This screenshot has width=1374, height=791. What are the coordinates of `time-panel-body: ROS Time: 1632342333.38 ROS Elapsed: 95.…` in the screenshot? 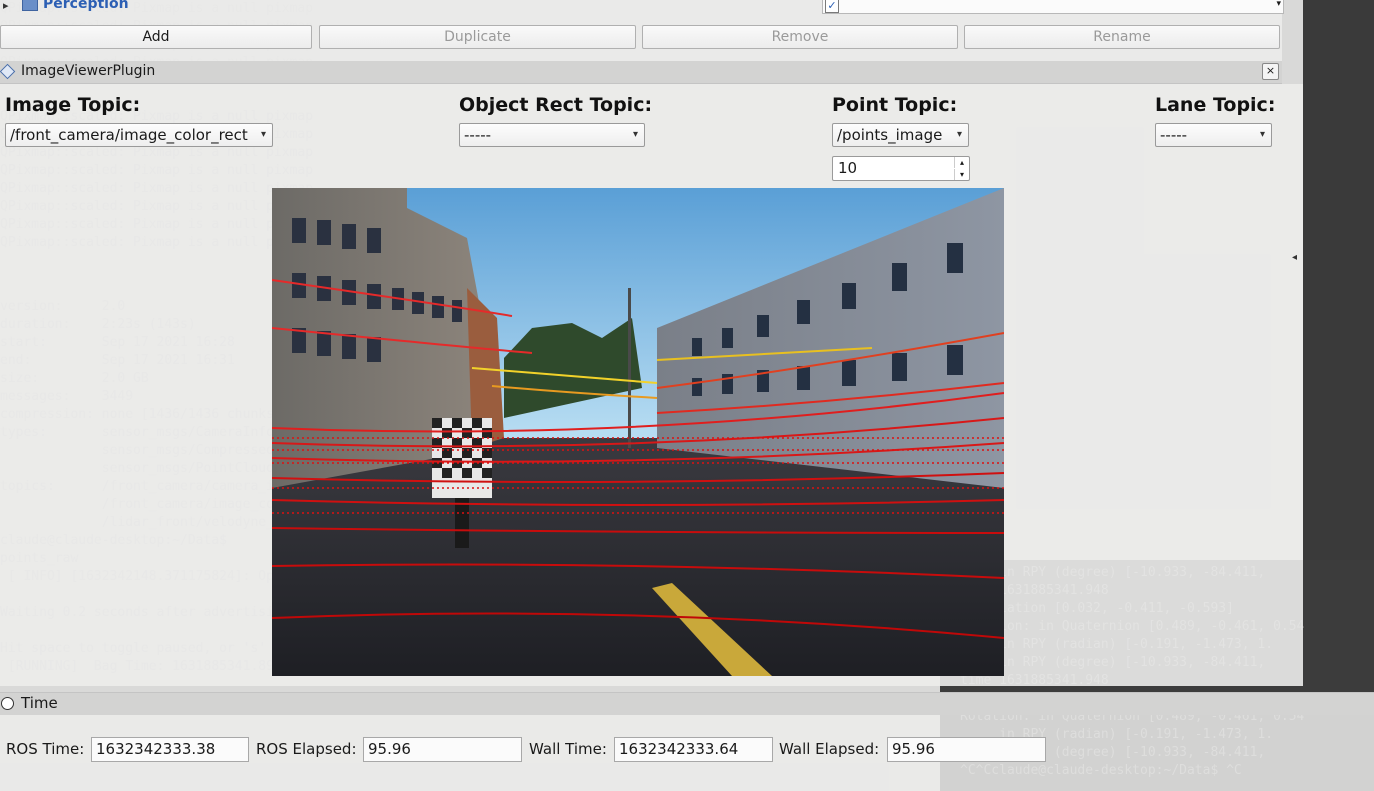 It's located at (687, 753).